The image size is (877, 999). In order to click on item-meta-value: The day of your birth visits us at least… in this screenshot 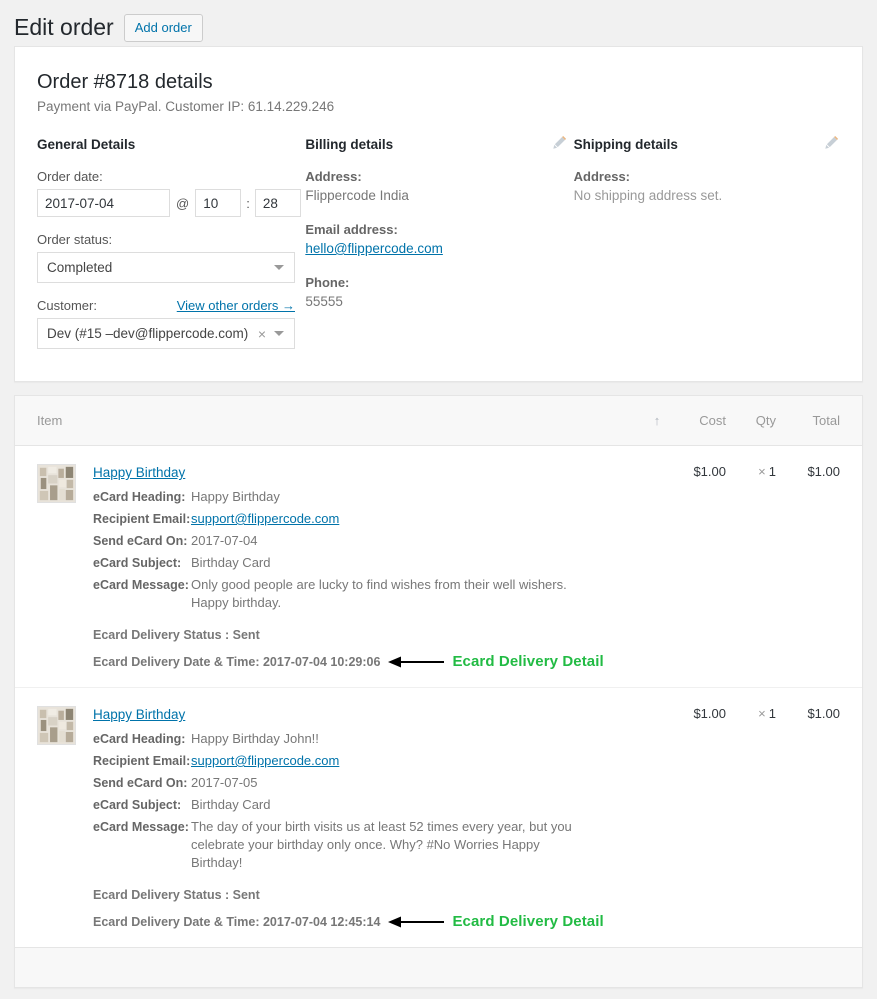, I will do `click(391, 845)`.